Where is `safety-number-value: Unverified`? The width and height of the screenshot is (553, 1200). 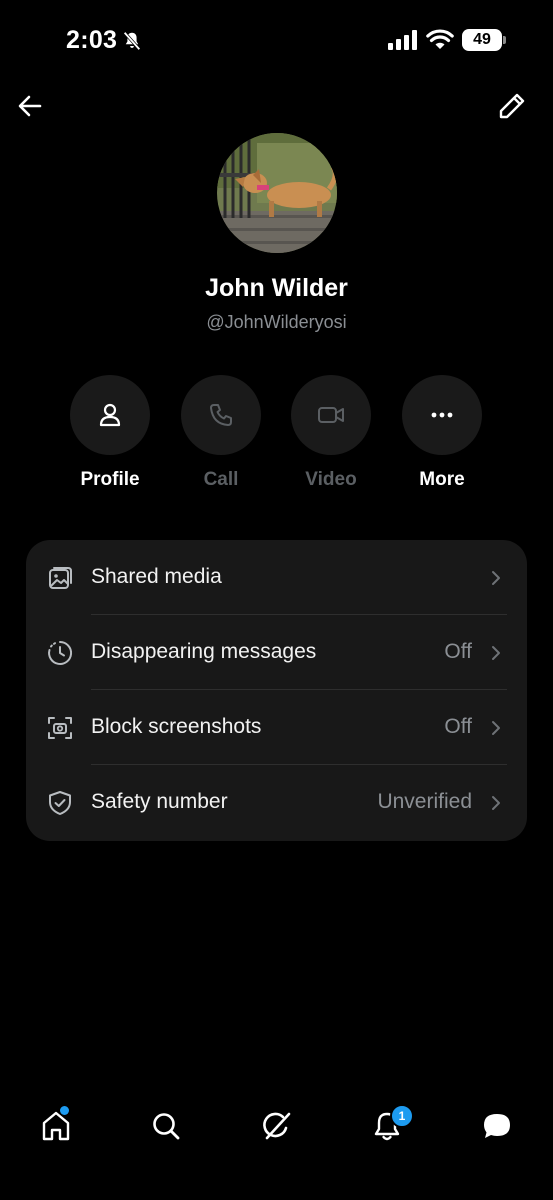 safety-number-value: Unverified is located at coordinates (424, 801).